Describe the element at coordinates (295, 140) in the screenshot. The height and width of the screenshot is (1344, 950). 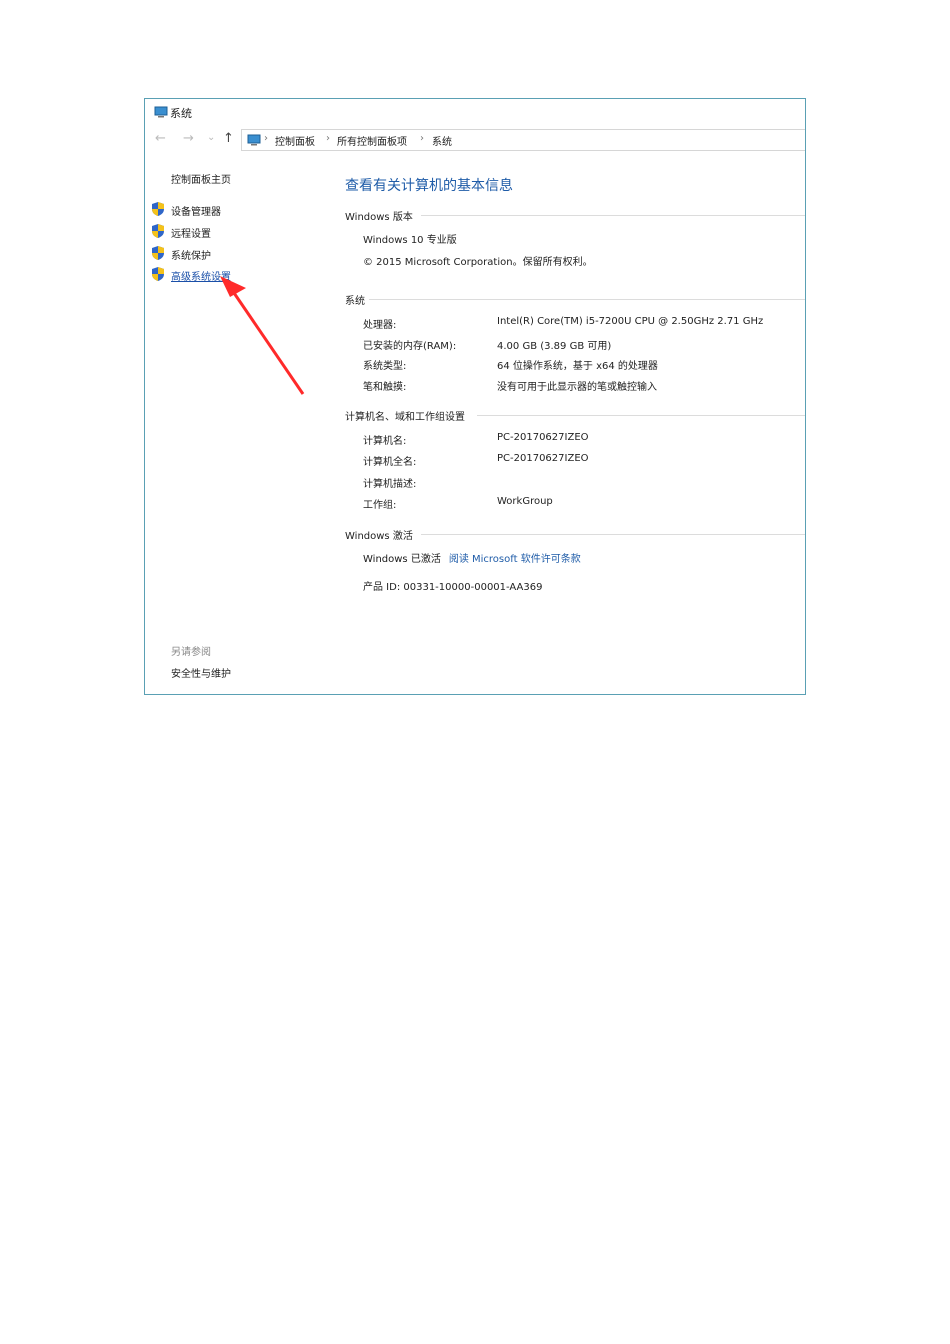
I see `breadcrumb-control-panel: 控制面板` at that location.